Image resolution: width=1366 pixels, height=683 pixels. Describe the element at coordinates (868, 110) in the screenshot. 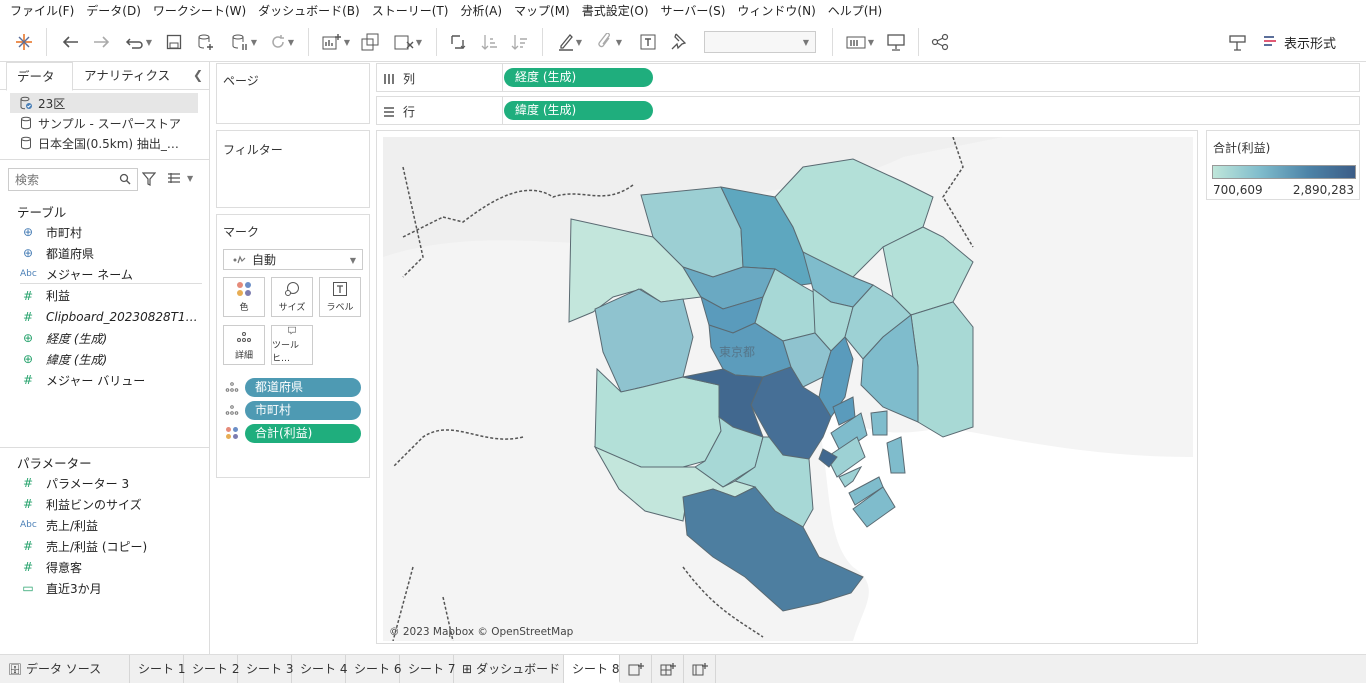

I see `rows-shelf: 行 緯度 (生成)` at that location.